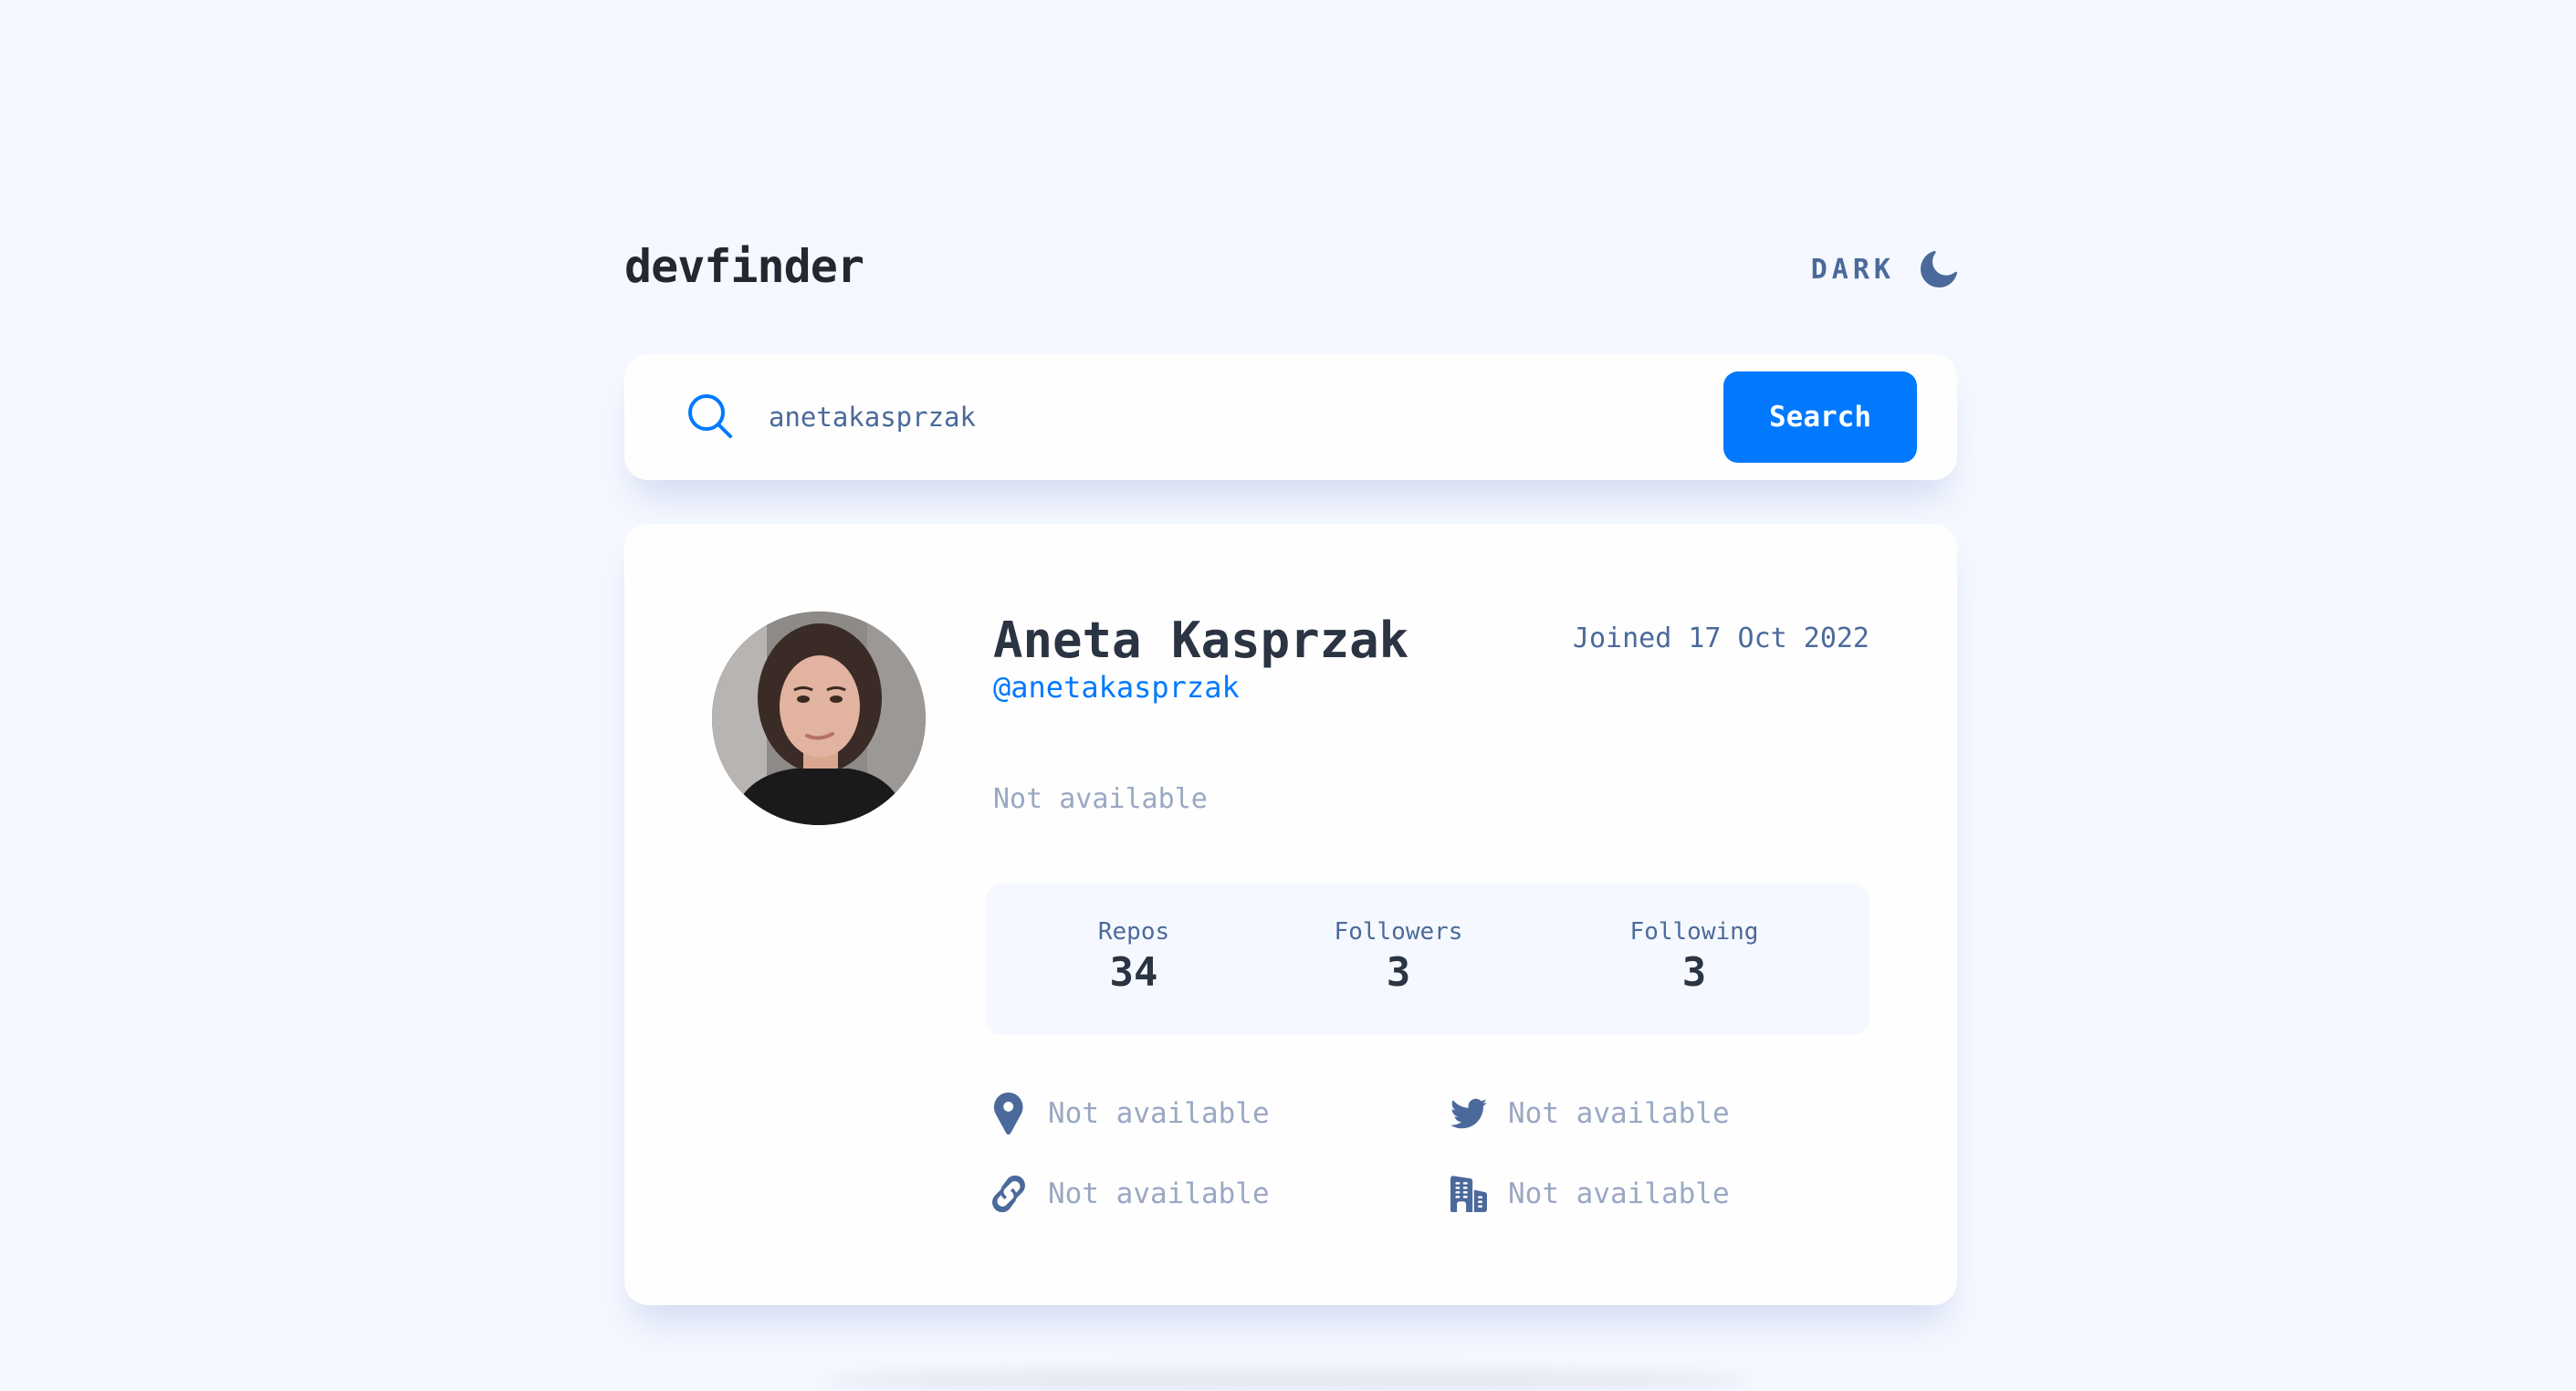 The width and height of the screenshot is (2576, 1391). I want to click on location-pin-icon, so click(1008, 1113).